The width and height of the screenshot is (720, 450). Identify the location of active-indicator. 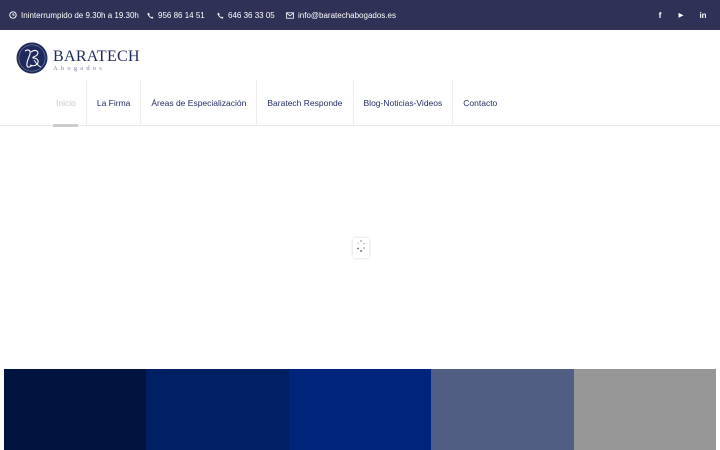
(65, 125).